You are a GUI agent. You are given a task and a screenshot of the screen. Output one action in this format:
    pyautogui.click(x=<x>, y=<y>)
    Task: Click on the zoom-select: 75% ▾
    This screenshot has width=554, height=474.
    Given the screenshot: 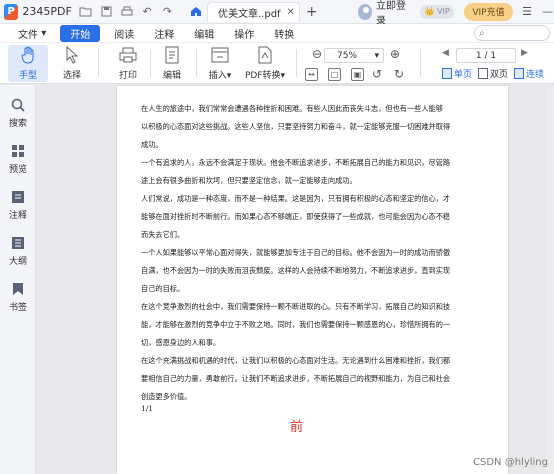 What is the action you would take?
    pyautogui.click(x=354, y=55)
    